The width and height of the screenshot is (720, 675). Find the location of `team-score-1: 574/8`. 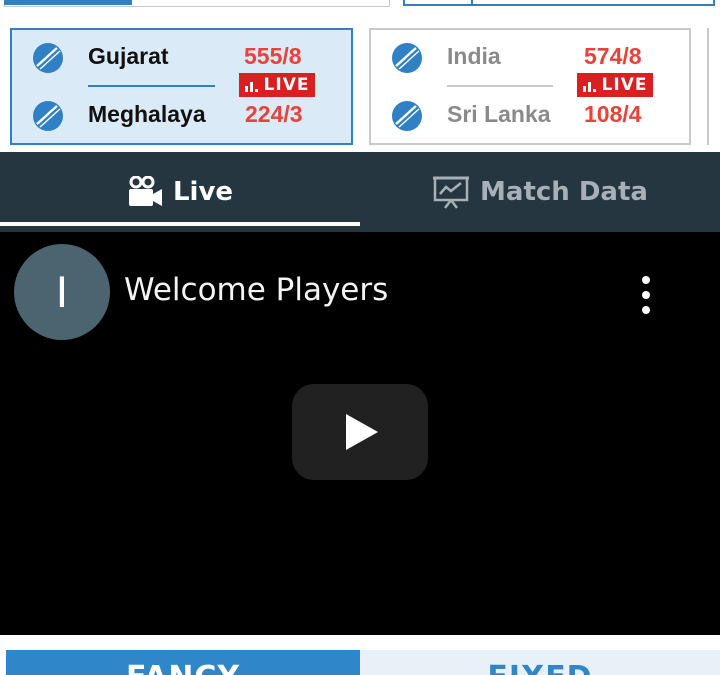

team-score-1: 574/8 is located at coordinates (613, 56).